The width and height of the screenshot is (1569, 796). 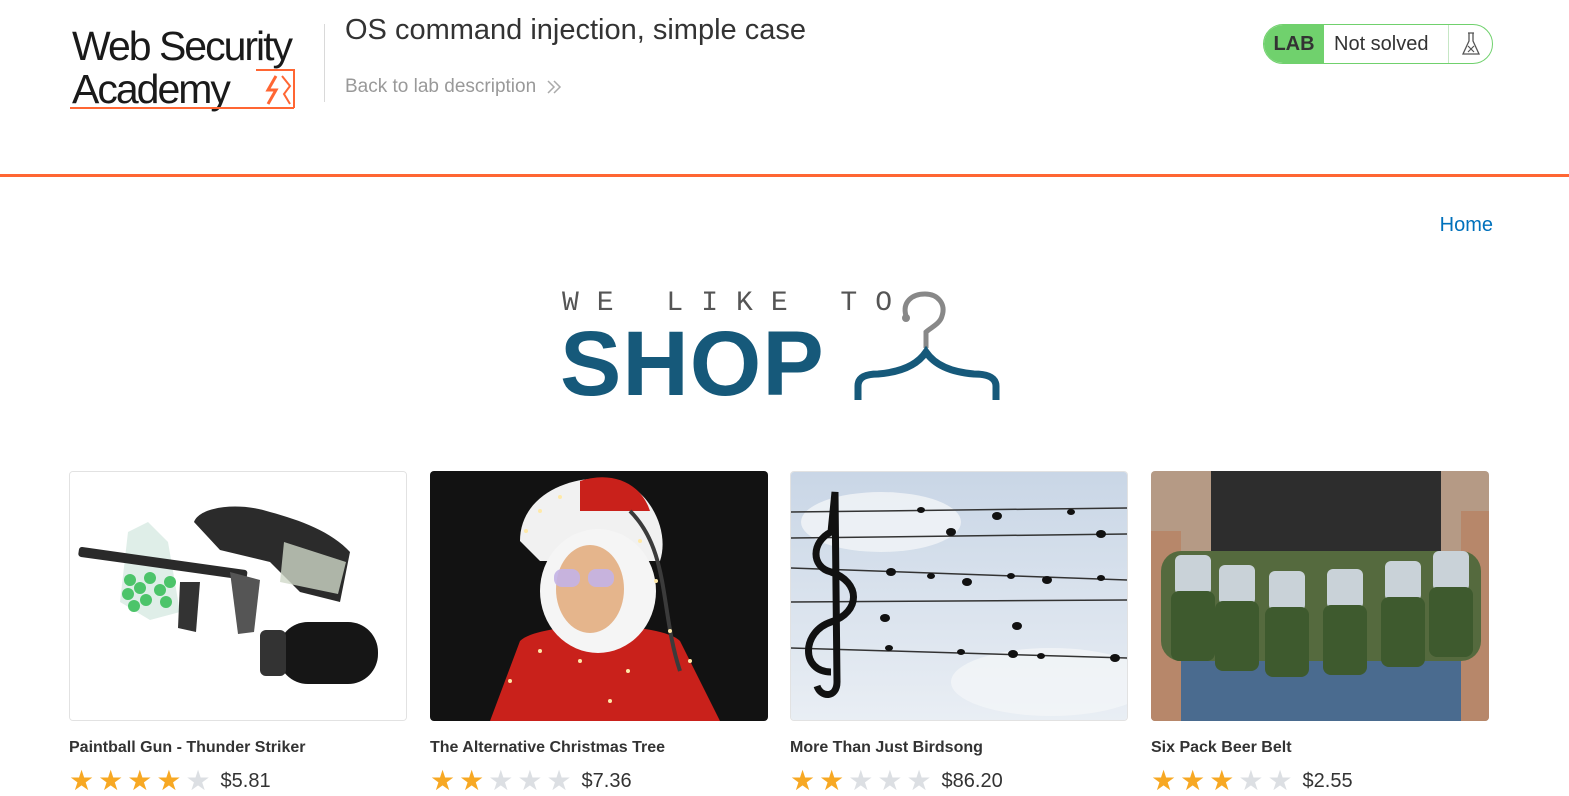 I want to click on lab-status-widget: LAB Not solved, so click(x=1378, y=44).